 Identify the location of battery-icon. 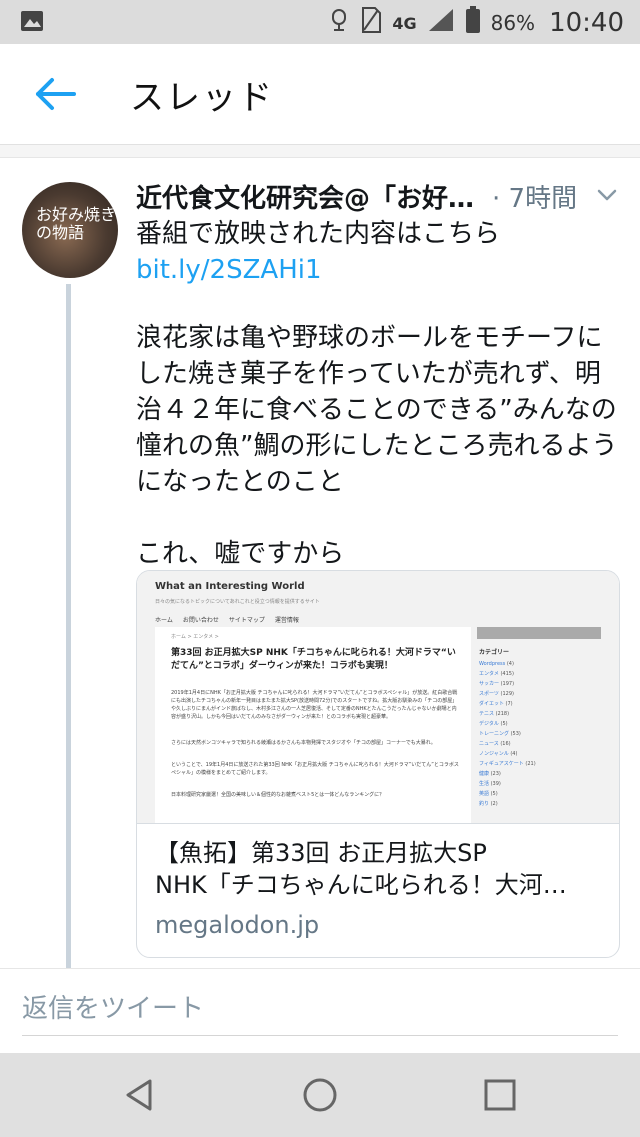
(473, 23).